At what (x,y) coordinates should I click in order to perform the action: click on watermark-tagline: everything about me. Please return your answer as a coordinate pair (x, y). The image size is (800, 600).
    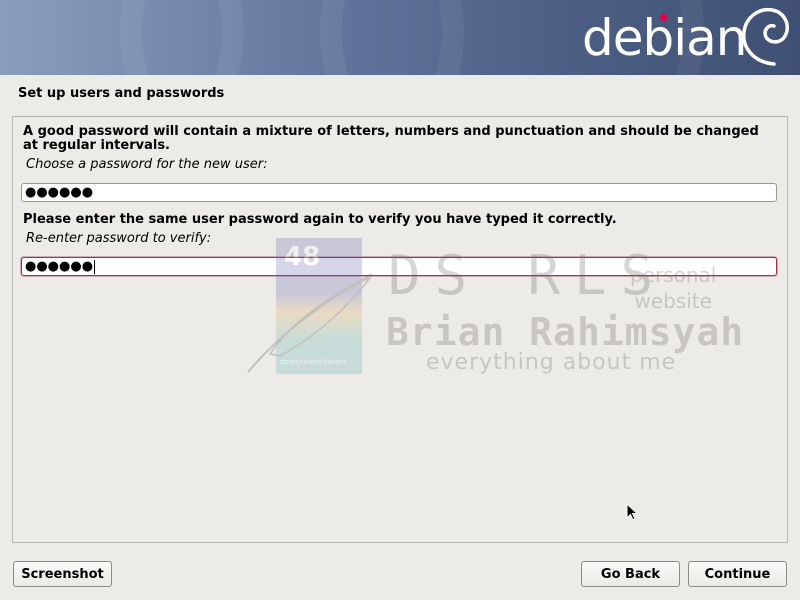
    Looking at the image, I should click on (551, 362).